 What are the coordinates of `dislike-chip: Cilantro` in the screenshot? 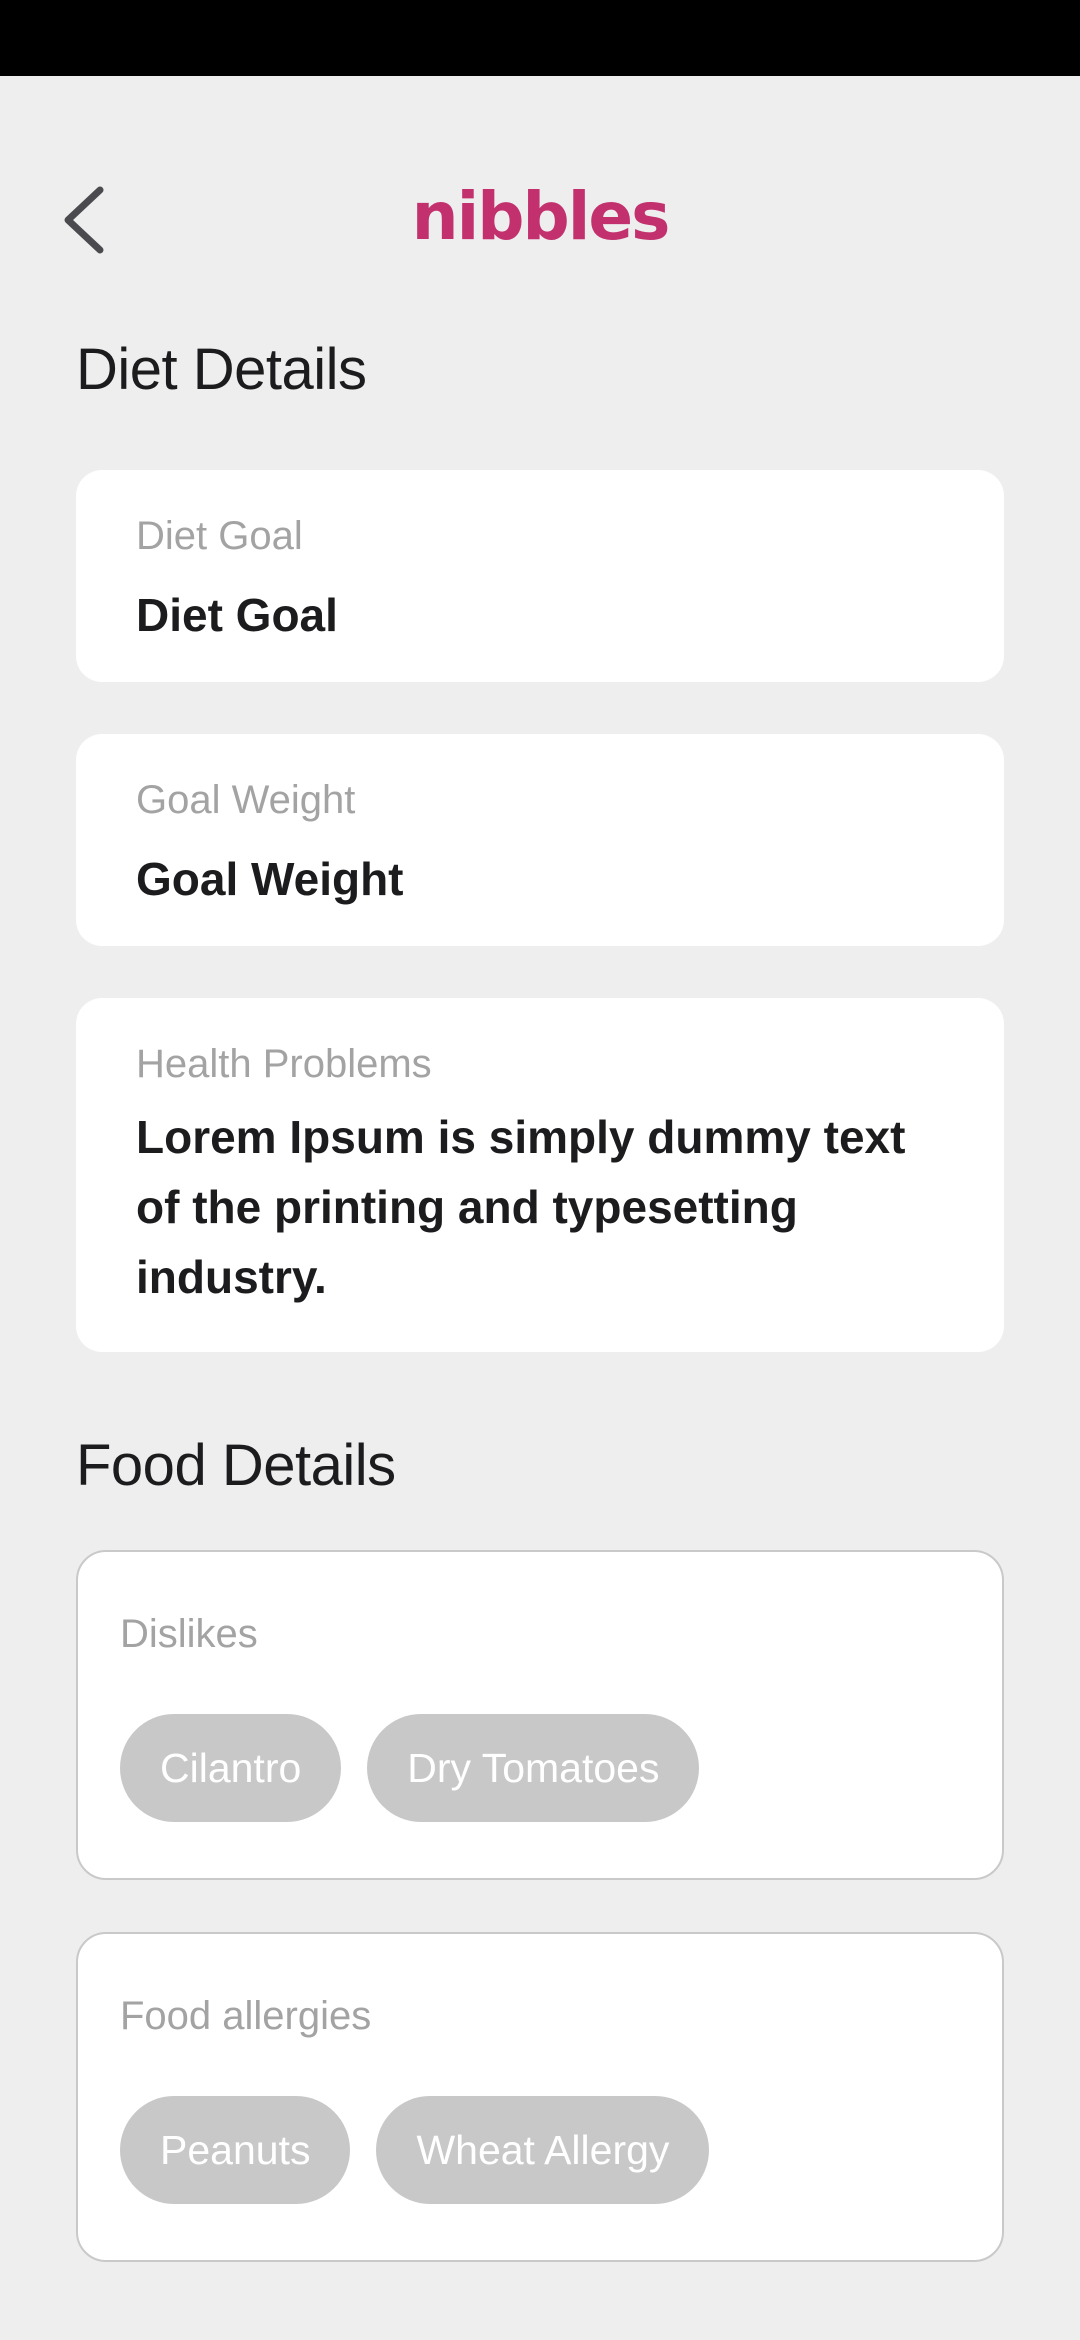 It's located at (231, 1768).